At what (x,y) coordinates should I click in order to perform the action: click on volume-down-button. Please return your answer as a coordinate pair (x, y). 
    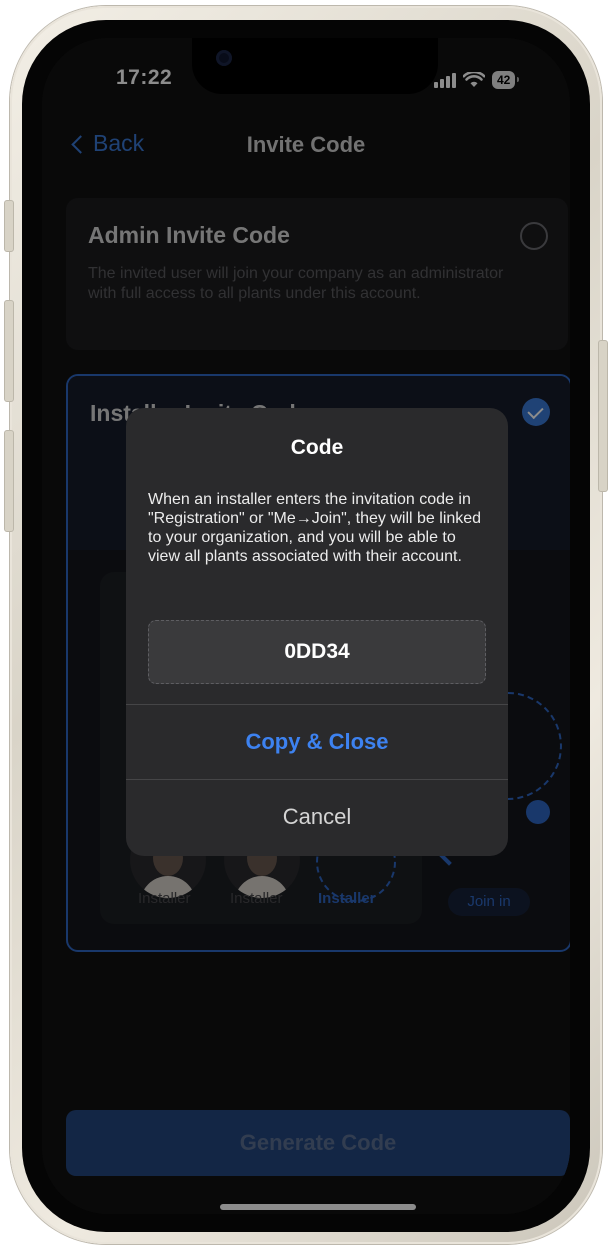
    Looking at the image, I should click on (9, 481).